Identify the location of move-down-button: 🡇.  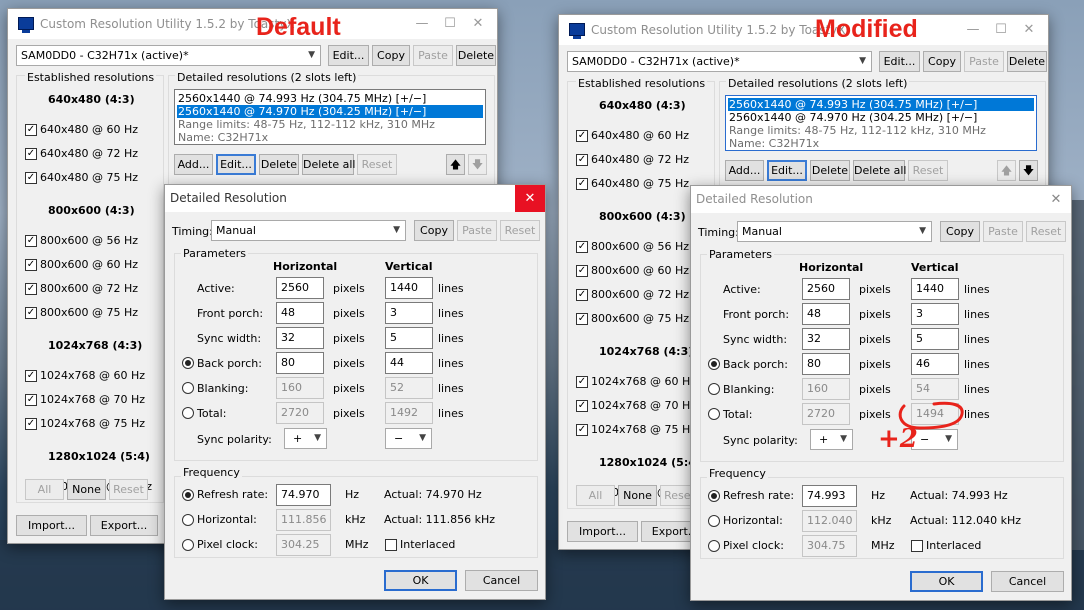
(477, 164).